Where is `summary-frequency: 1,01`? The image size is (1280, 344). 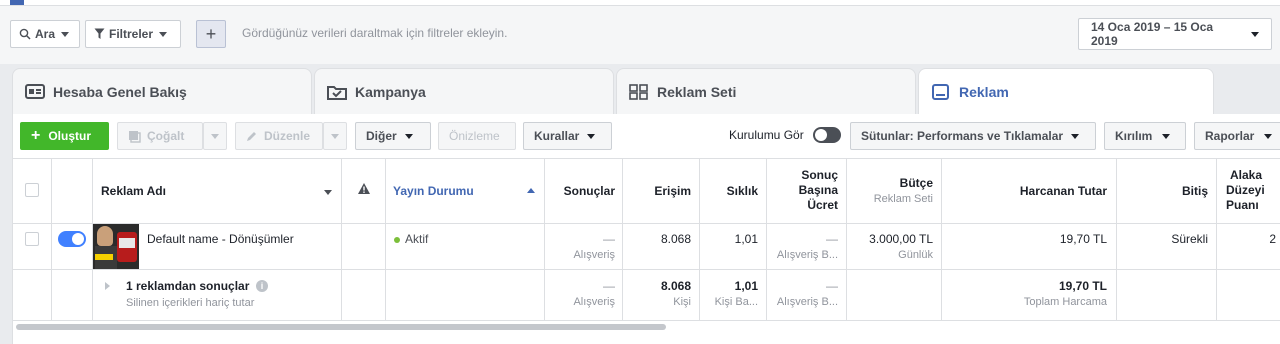
summary-frequency: 1,01 is located at coordinates (746, 286).